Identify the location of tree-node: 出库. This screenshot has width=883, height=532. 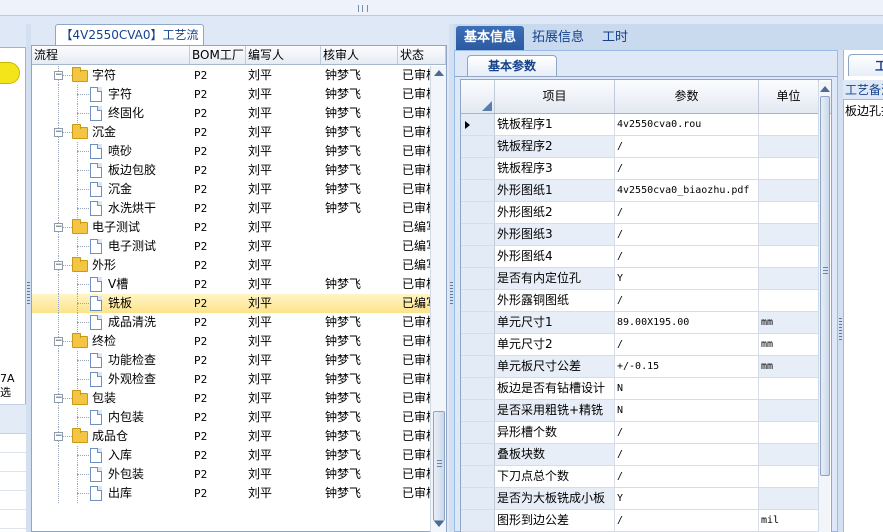
(111, 493).